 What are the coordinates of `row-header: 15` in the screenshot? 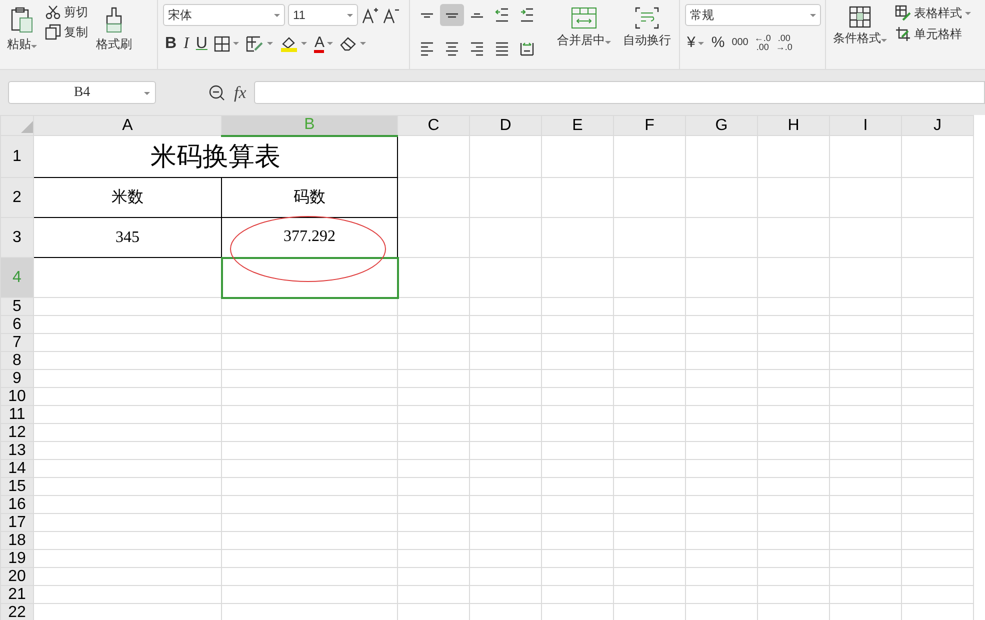 It's located at (17, 487).